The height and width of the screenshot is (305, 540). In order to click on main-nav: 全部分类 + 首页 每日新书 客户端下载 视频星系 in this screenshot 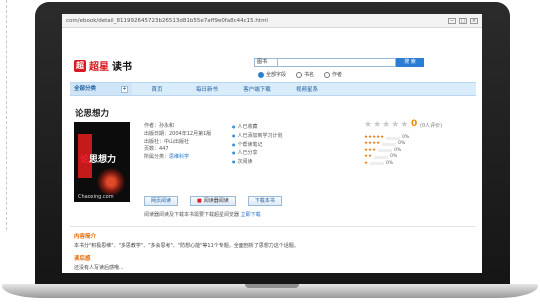, I will do `click(273, 89)`.